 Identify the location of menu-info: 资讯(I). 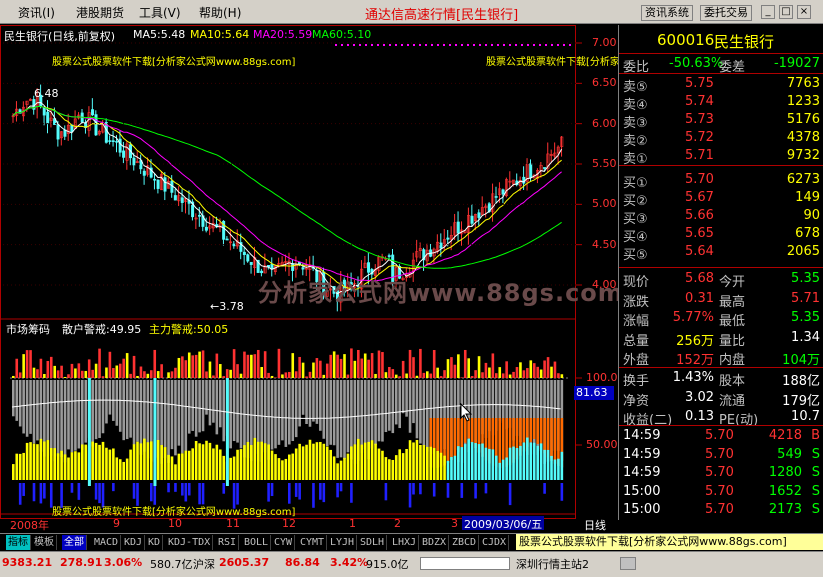
(36, 12).